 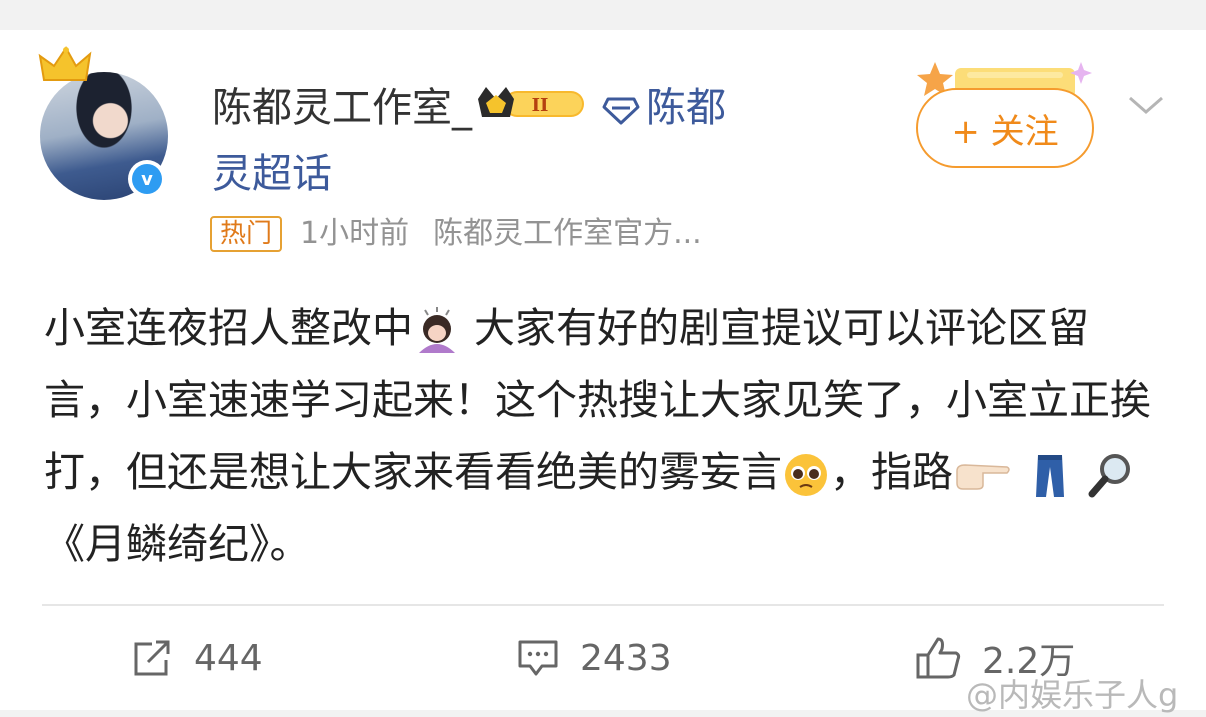 What do you see at coordinates (621, 111) in the screenshot?
I see `super-topic-diamond-icon` at bounding box center [621, 111].